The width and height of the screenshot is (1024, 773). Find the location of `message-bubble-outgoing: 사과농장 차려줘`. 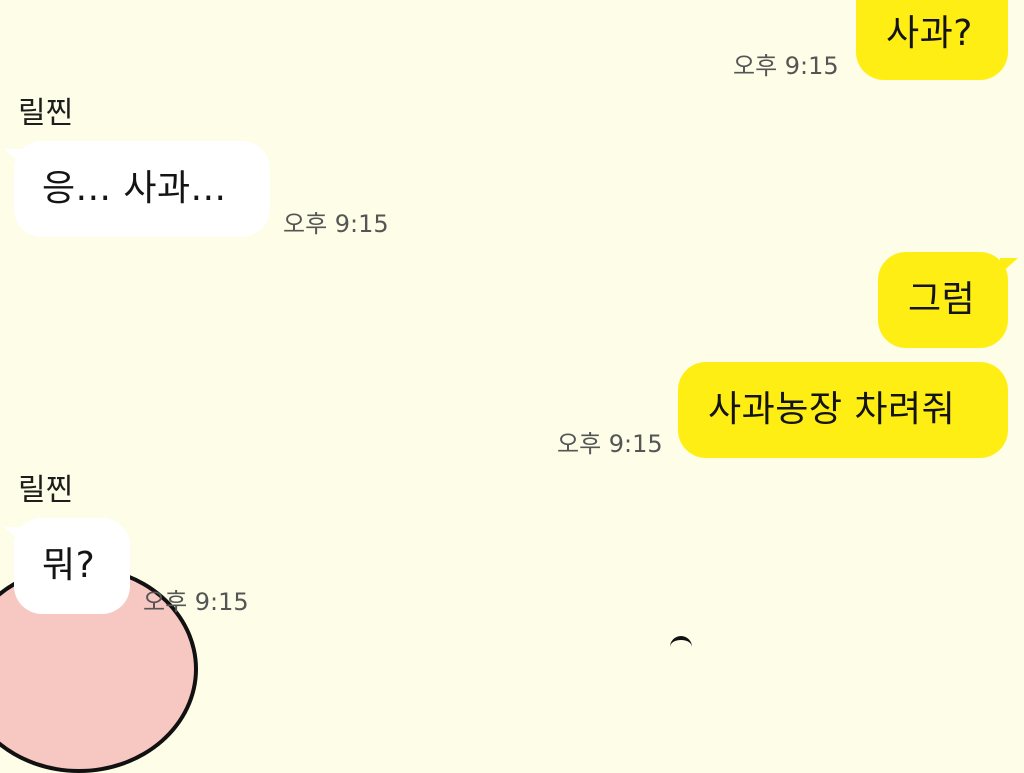

message-bubble-outgoing: 사과농장 차려줘 is located at coordinates (843, 410).